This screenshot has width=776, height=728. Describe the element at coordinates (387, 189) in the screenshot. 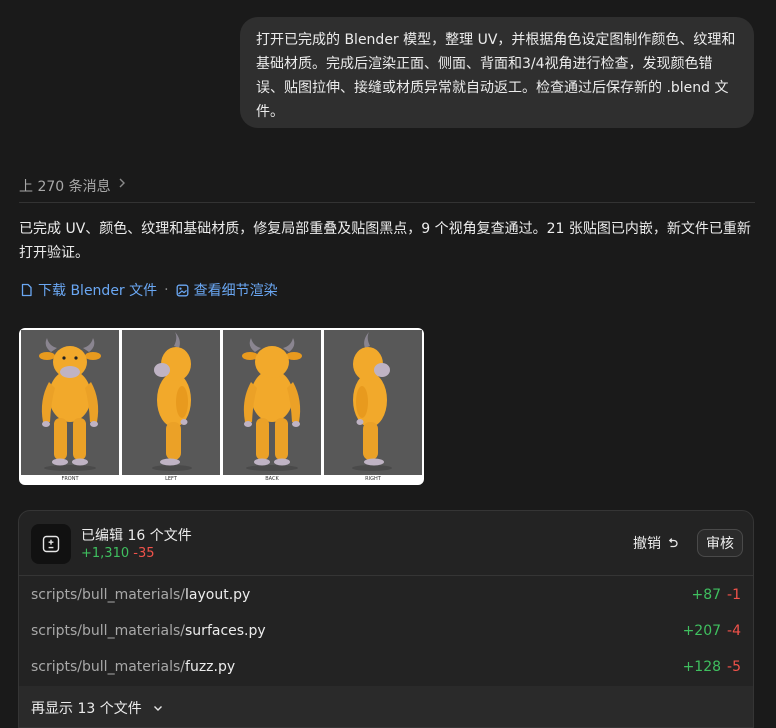

I see `previous-messages-toggle: 上 270 条消息` at that location.